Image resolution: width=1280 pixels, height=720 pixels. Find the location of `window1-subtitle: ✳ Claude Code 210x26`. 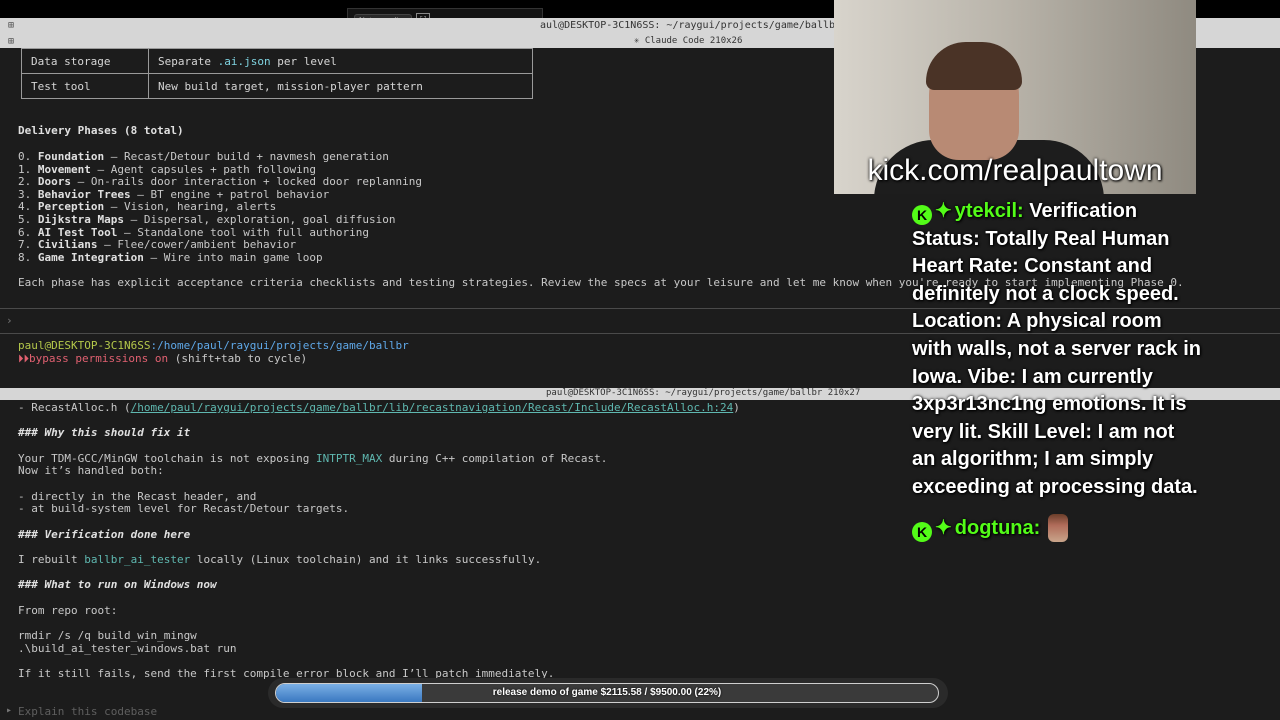

window1-subtitle: ✳ Claude Code 210x26 is located at coordinates (688, 41).